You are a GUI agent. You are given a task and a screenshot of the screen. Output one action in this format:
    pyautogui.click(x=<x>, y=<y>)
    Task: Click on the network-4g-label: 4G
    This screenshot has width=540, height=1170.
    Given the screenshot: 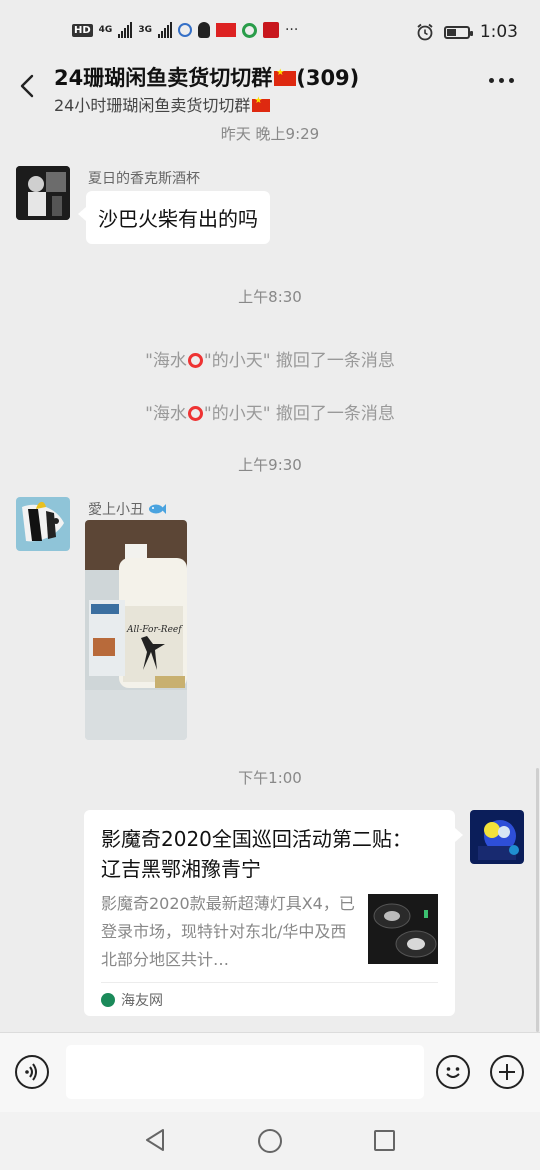 What is the action you would take?
    pyautogui.click(x=105, y=30)
    